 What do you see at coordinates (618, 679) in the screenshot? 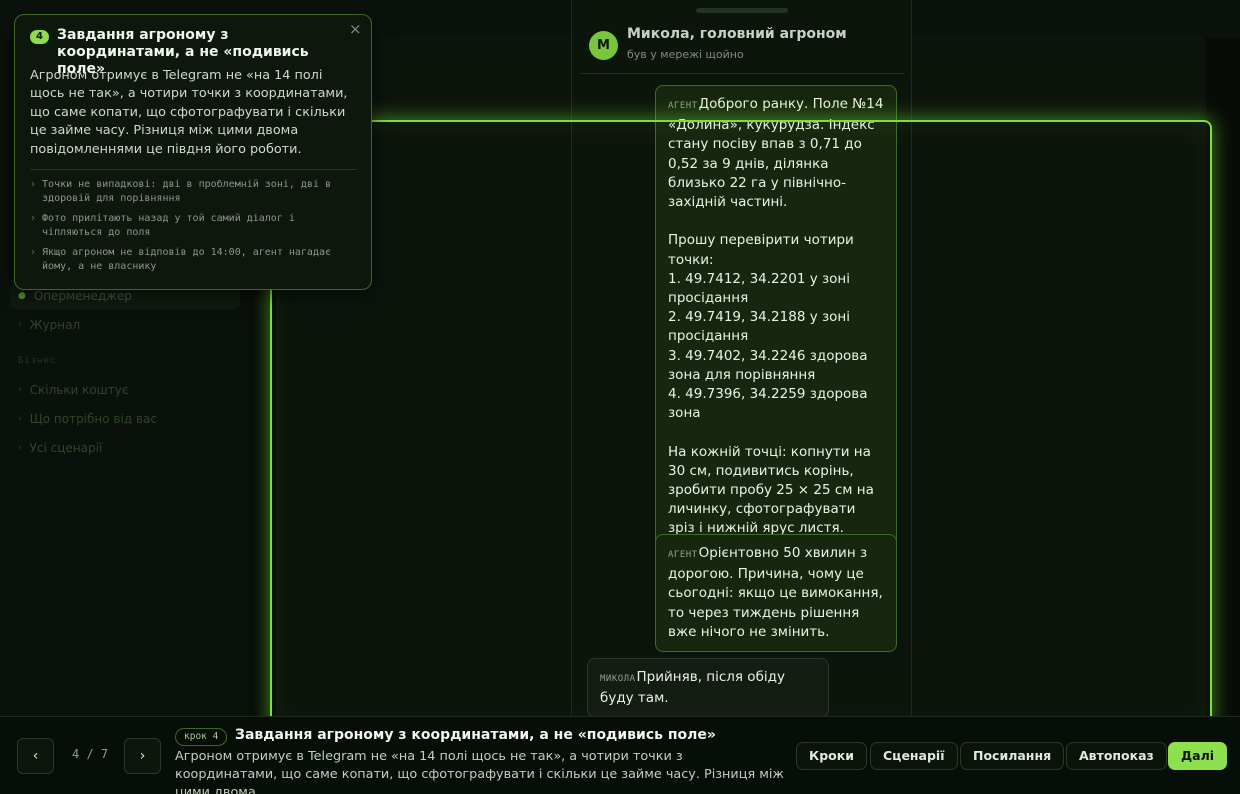
I see `sender-tag: МИКОЛА` at bounding box center [618, 679].